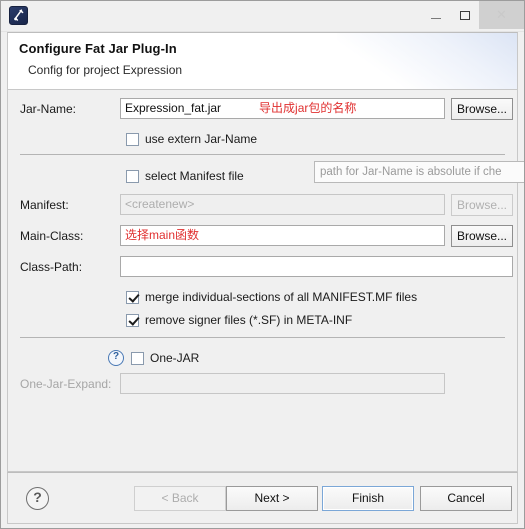  Describe the element at coordinates (282, 235) in the screenshot. I see `main-class-input: 选择main函数` at that location.